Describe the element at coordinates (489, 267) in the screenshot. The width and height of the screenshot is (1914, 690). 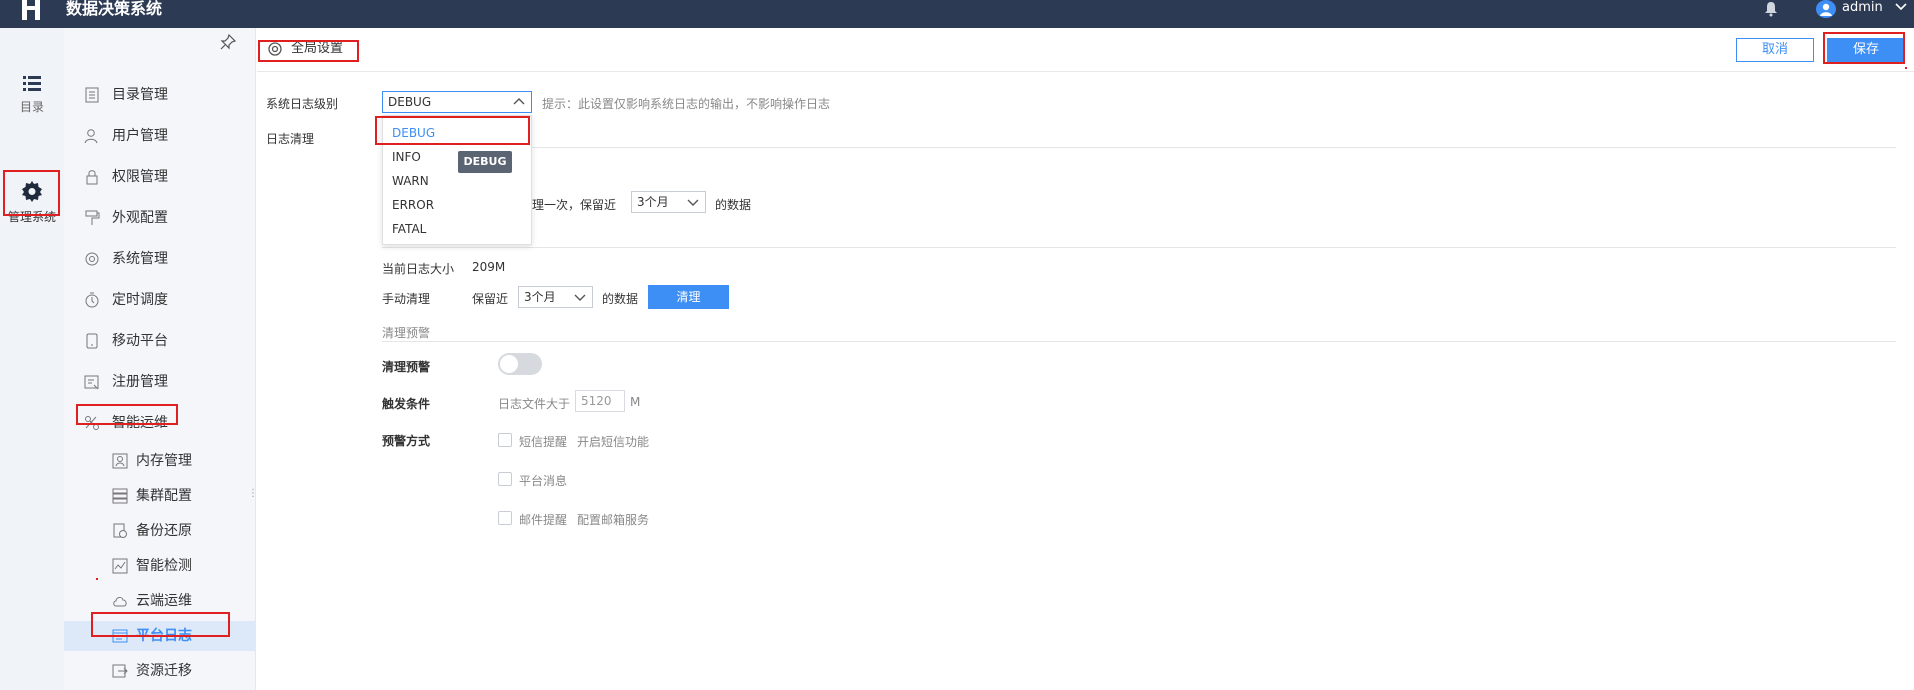
I see `current-size-value: 209M` at that location.